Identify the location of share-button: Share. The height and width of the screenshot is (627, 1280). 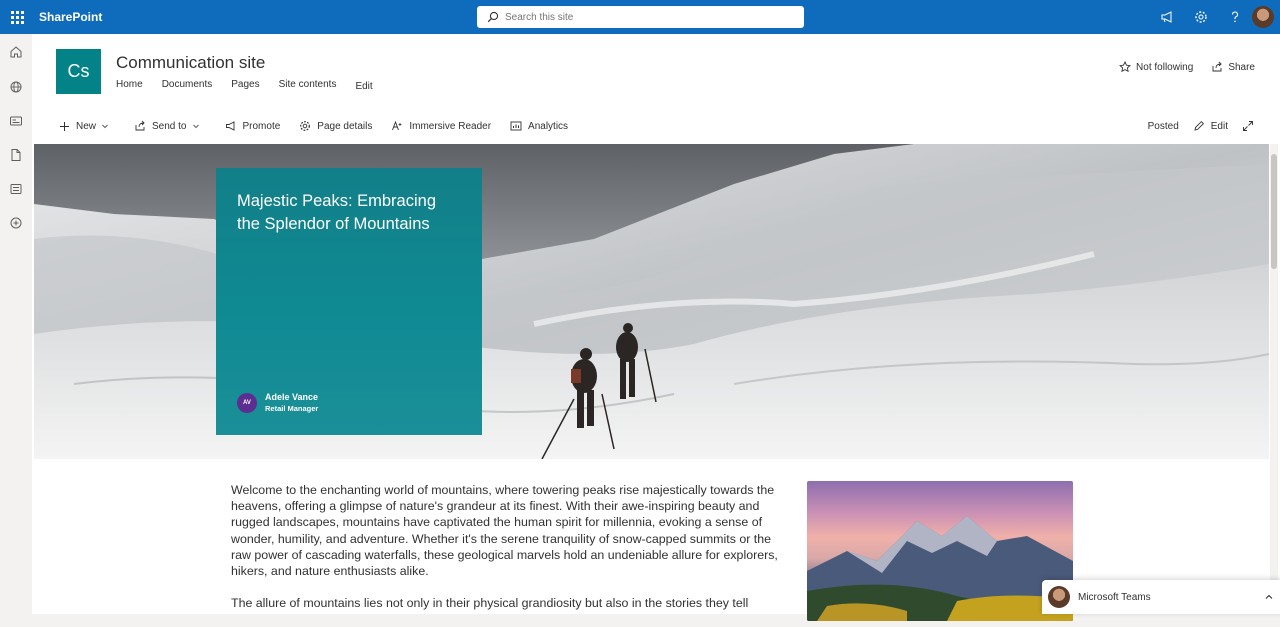
(1233, 67).